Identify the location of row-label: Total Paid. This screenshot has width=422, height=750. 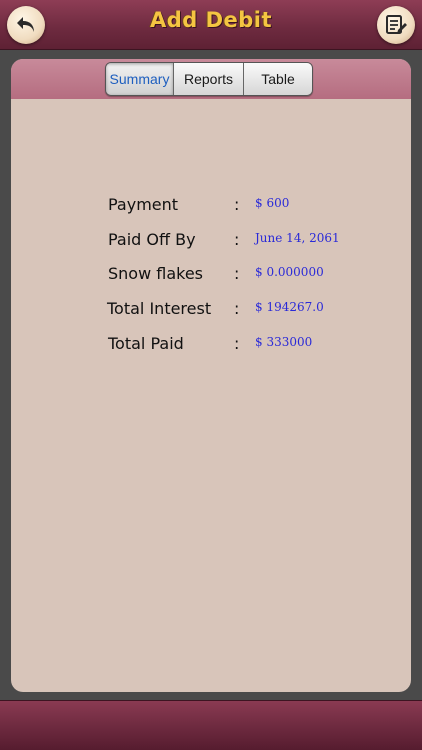
(146, 343).